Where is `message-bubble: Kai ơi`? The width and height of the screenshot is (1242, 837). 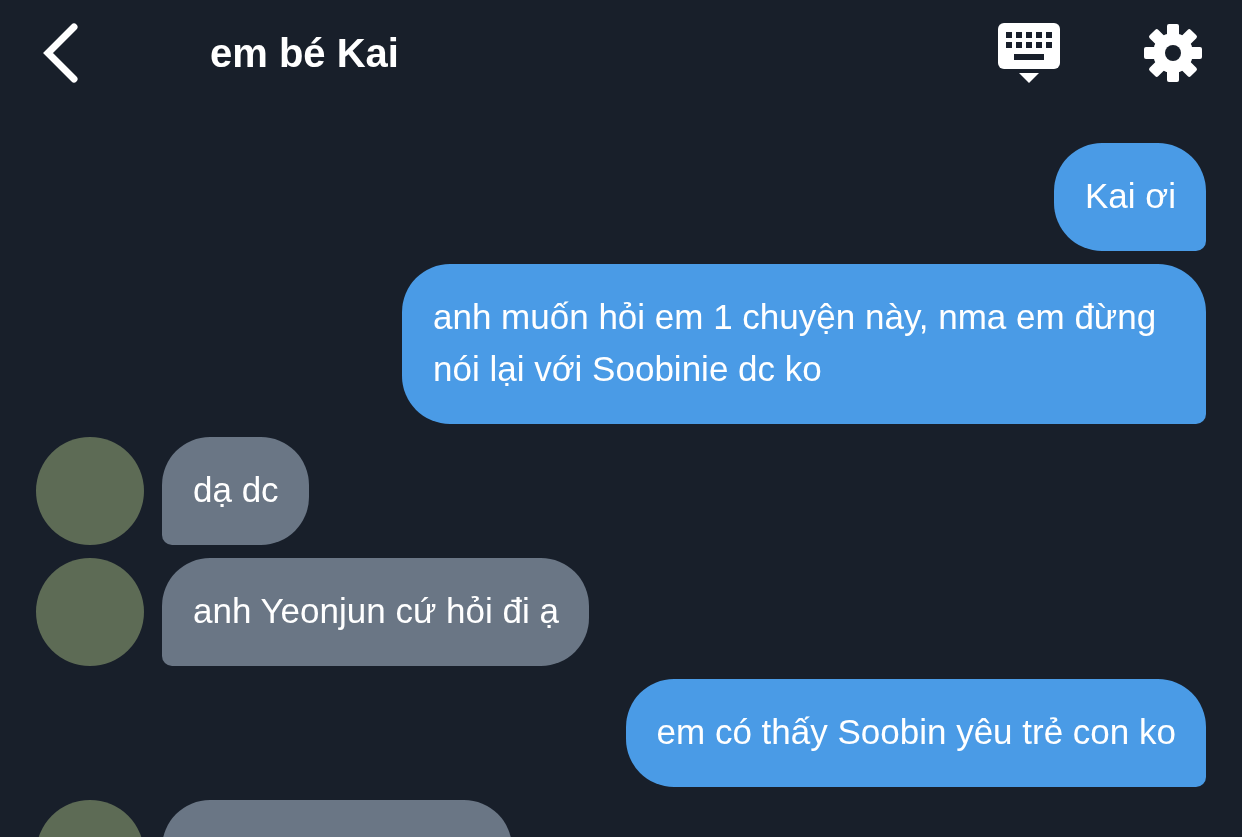
message-bubble: Kai ơi is located at coordinates (1129, 197).